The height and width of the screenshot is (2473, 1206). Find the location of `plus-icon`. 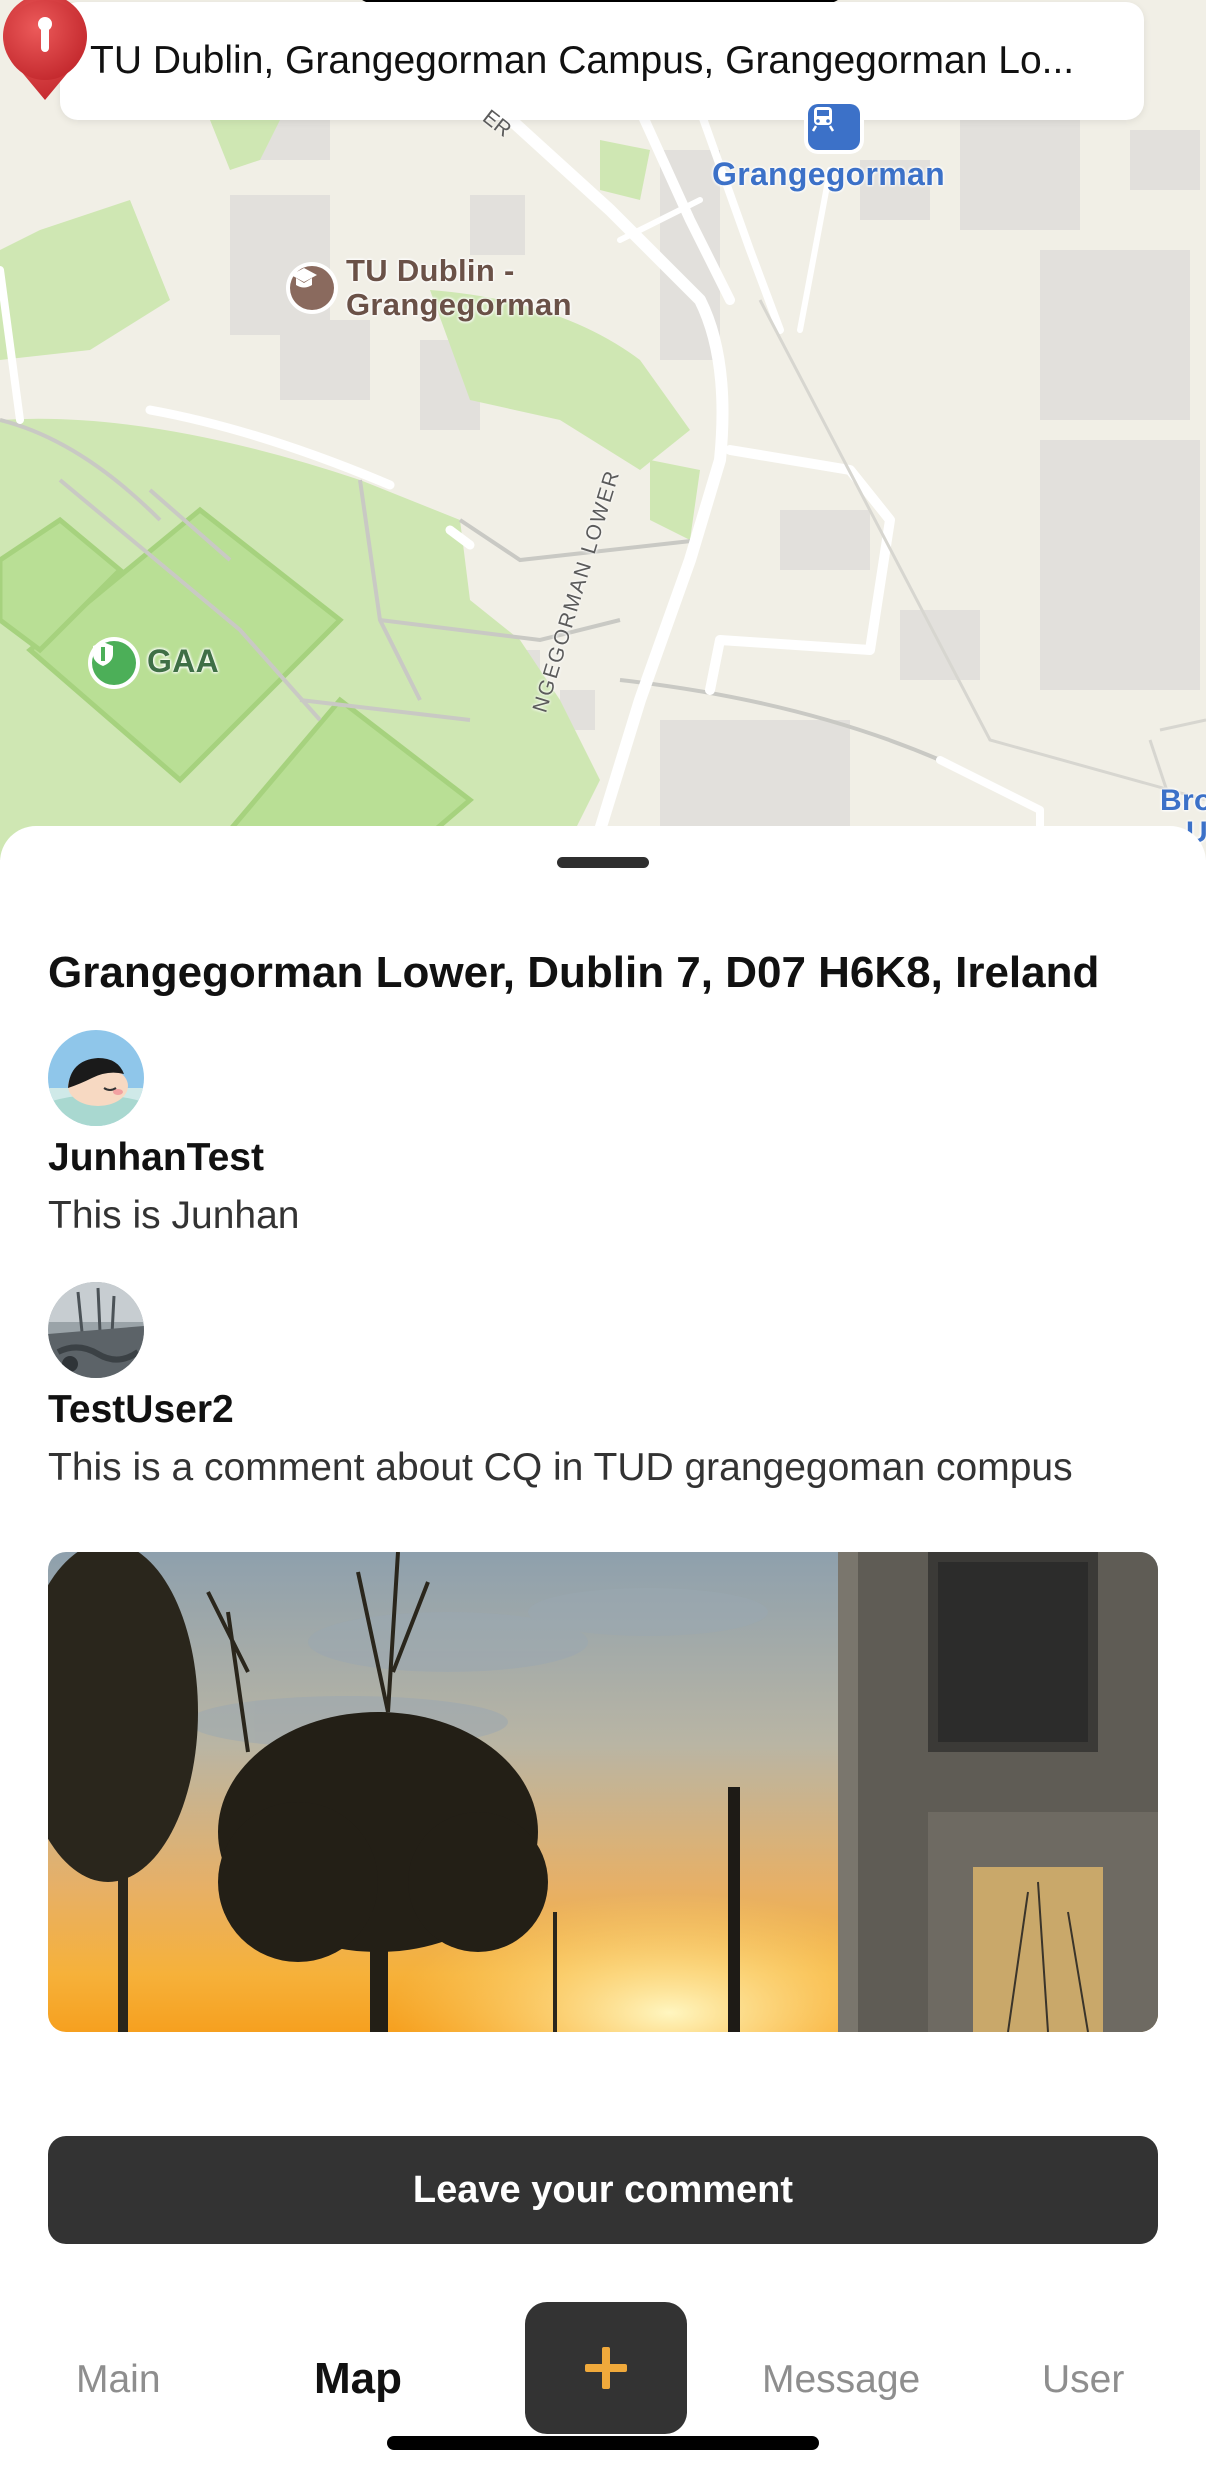

plus-icon is located at coordinates (606, 2368).